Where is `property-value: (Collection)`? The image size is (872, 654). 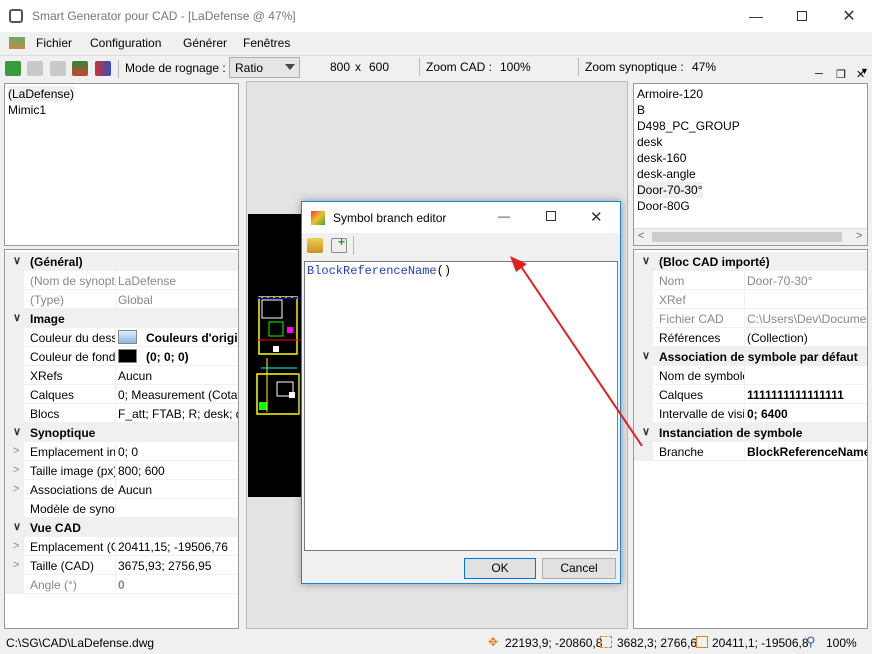 property-value: (Collection) is located at coordinates (777, 338).